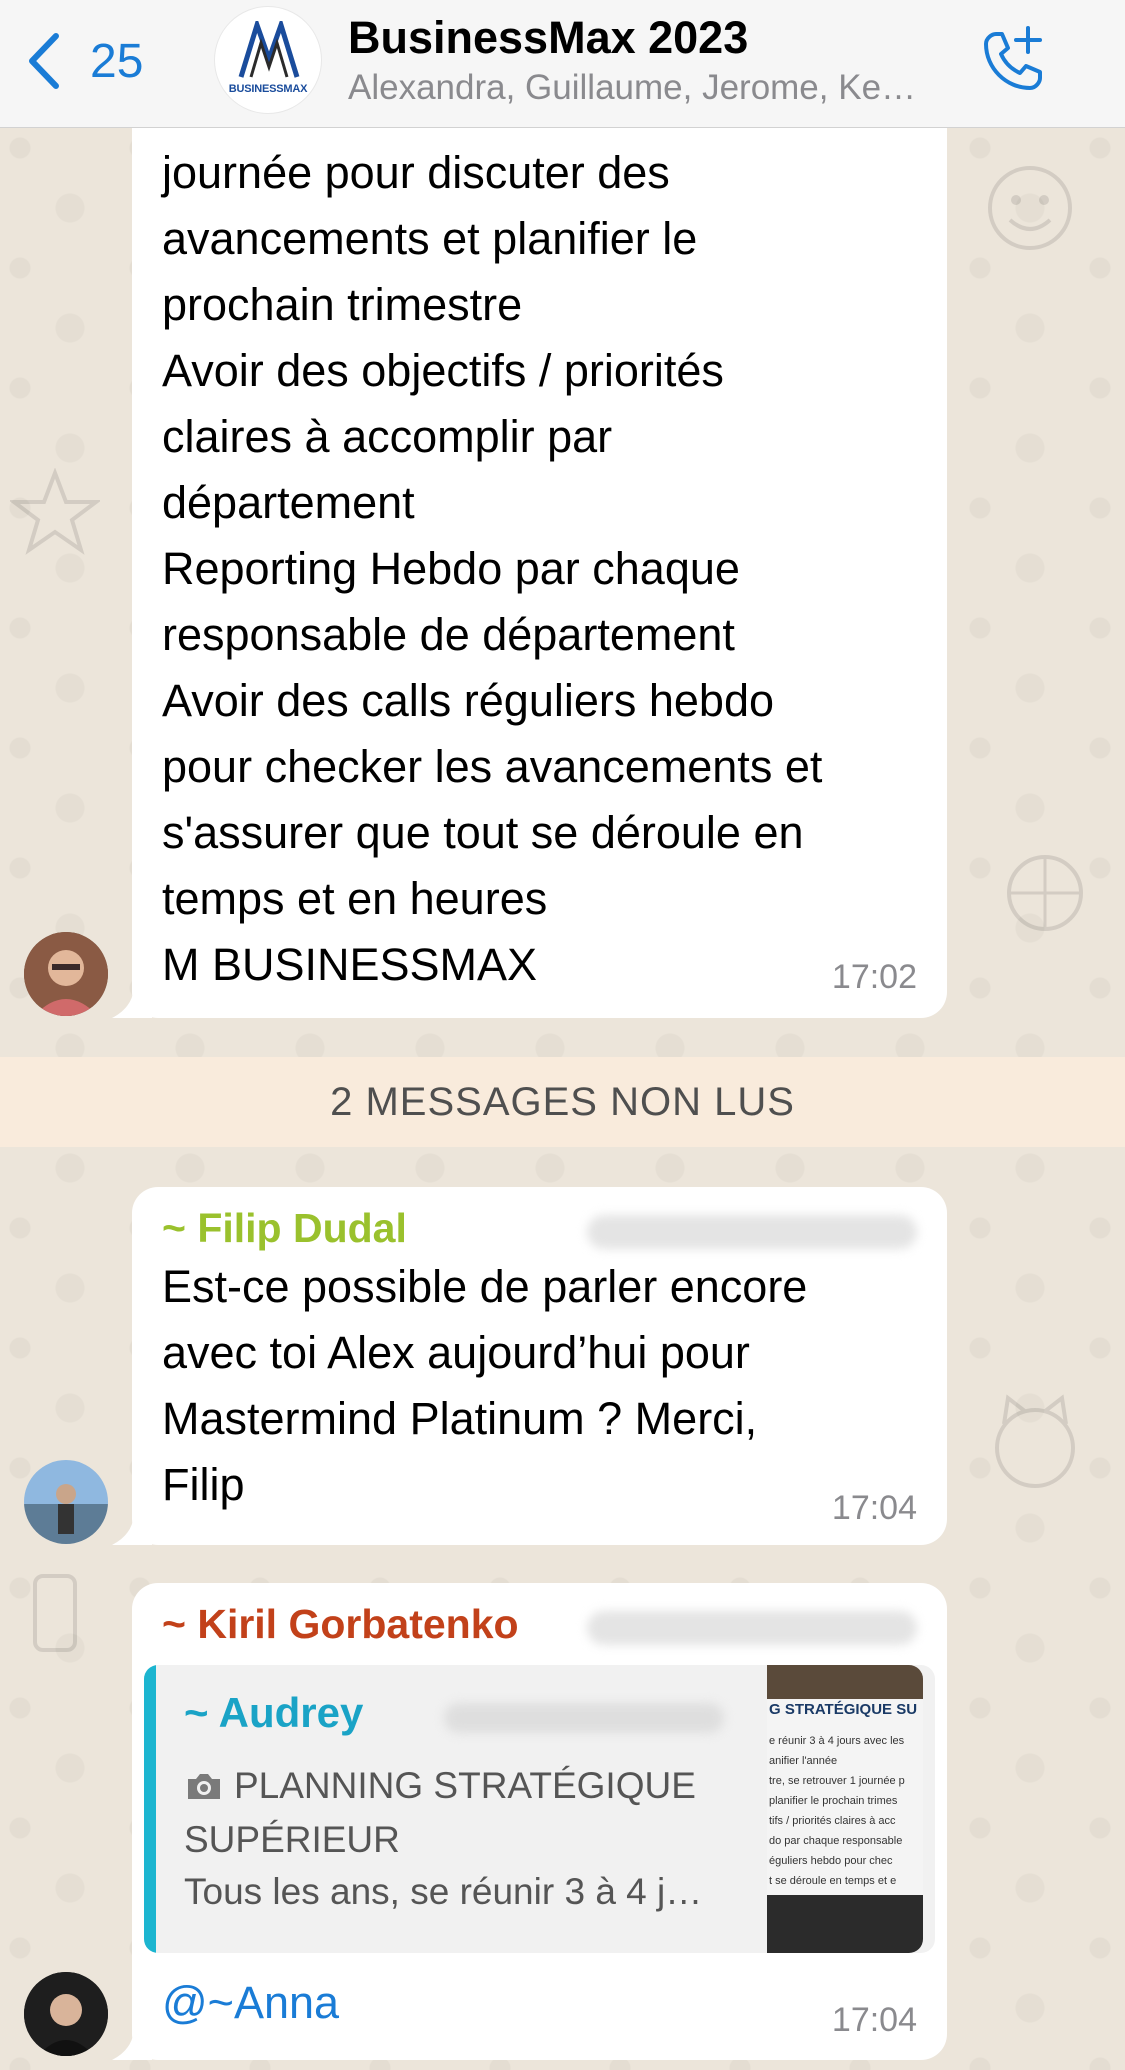  Describe the element at coordinates (845, 1924) in the screenshot. I see `thumbnail-bottom` at that location.